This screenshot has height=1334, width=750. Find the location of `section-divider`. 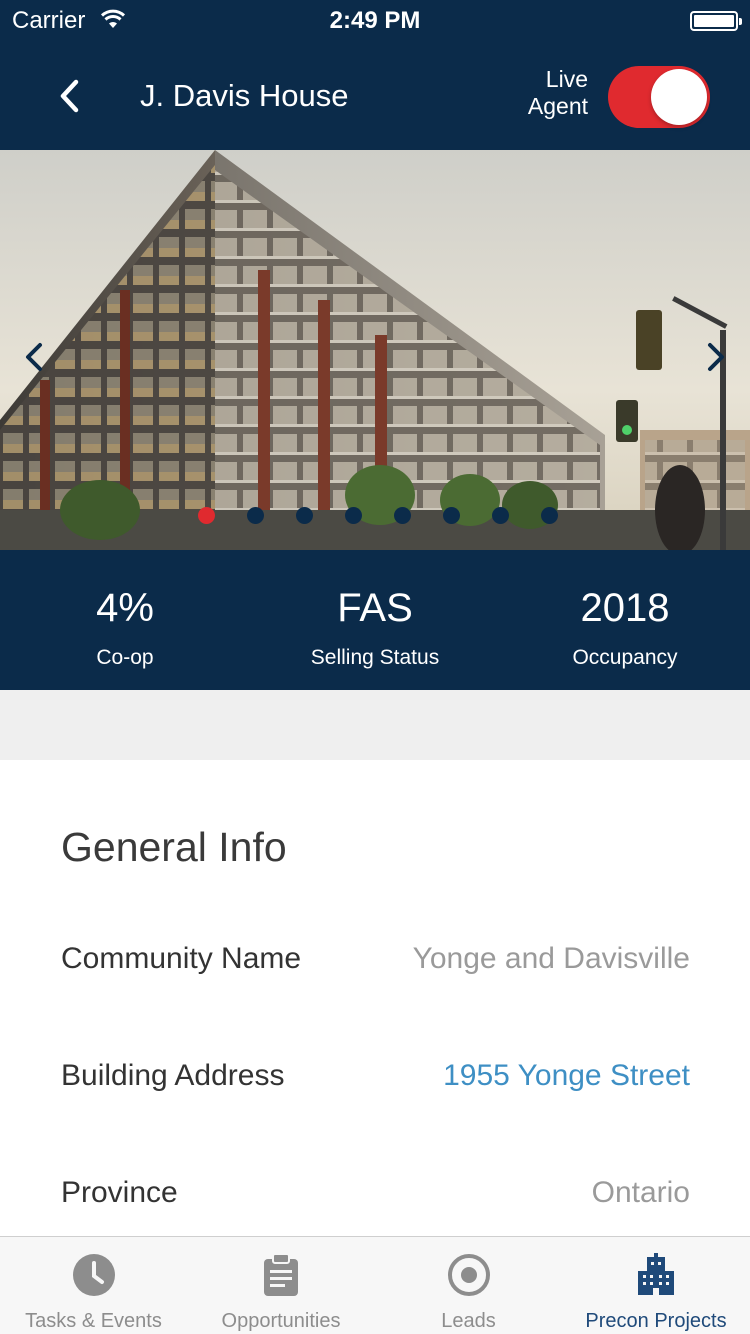

section-divider is located at coordinates (375, 725).